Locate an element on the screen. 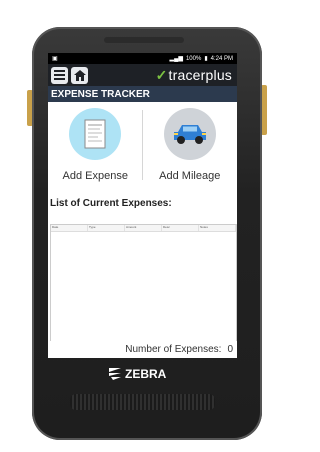 This screenshot has width=320, height=452. home-button is located at coordinates (79, 75).